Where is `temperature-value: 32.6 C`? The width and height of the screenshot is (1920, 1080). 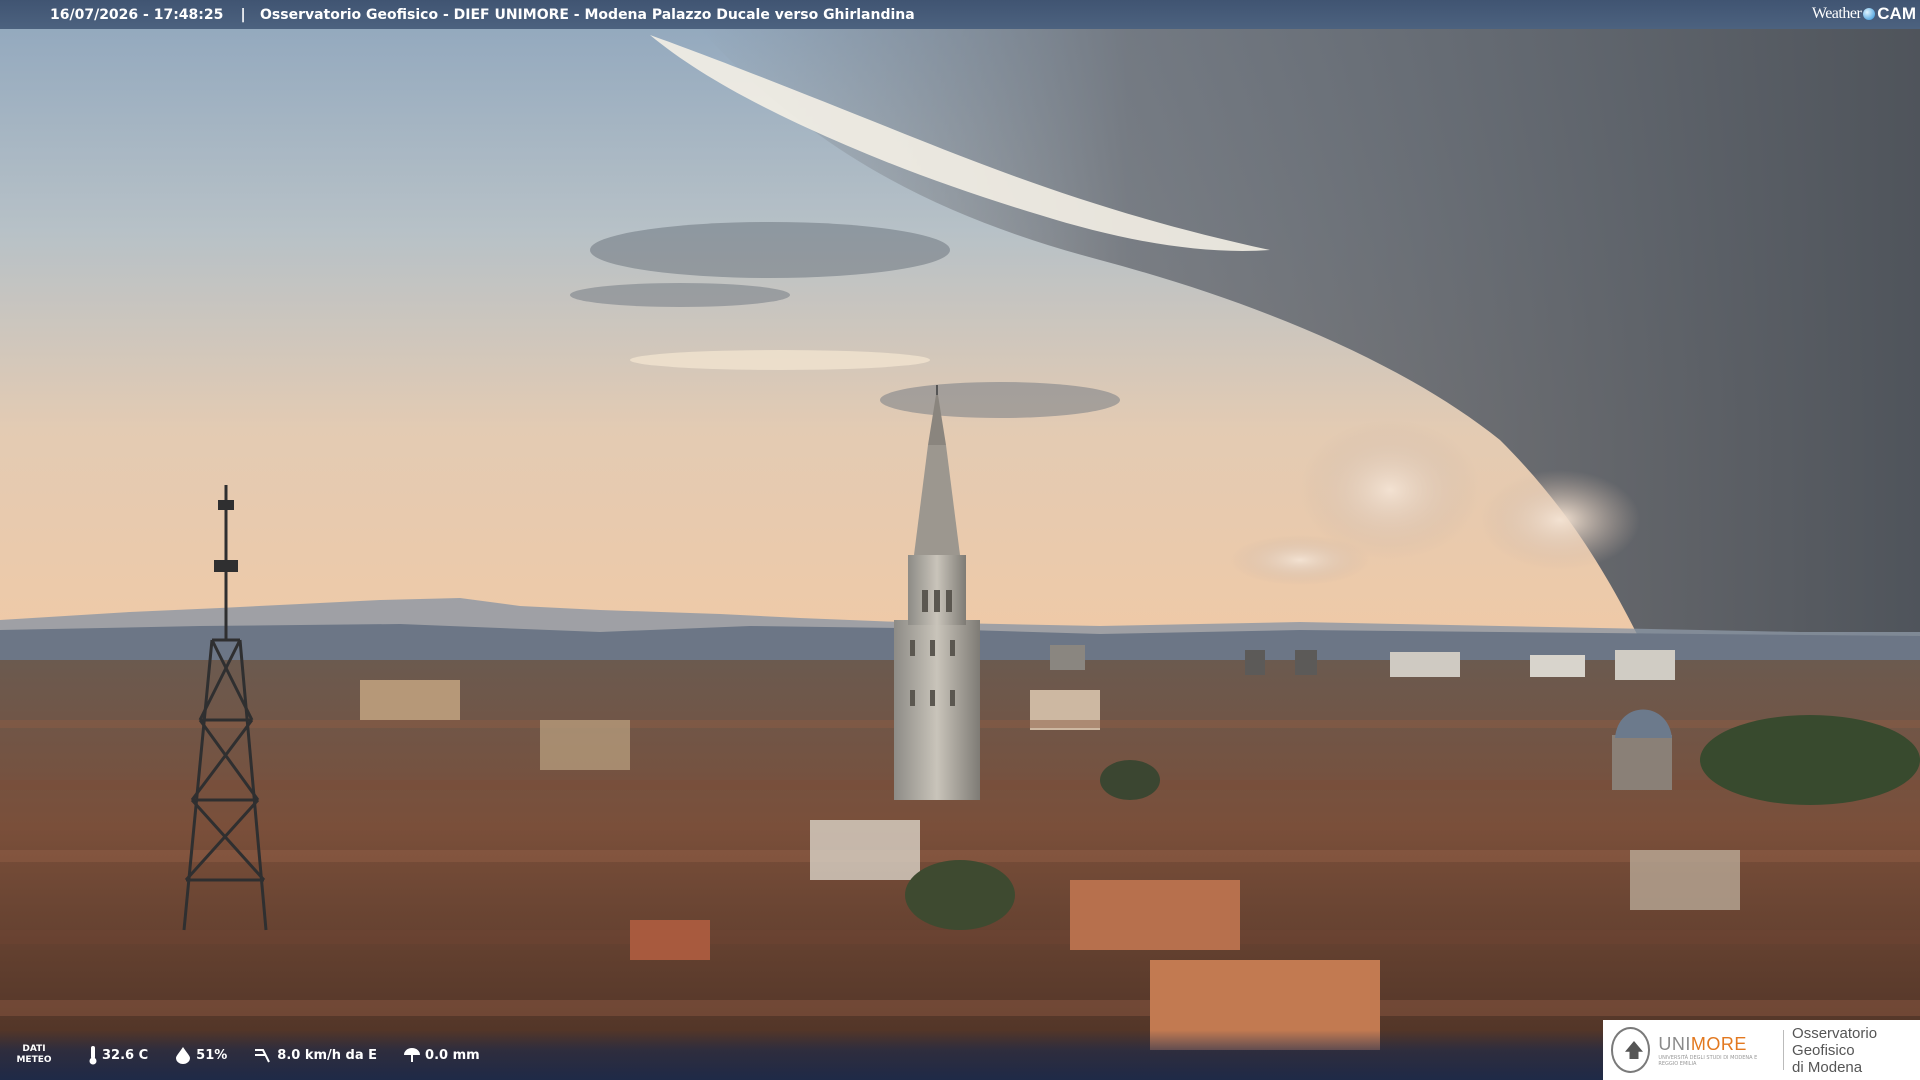 temperature-value: 32.6 C is located at coordinates (125, 1055).